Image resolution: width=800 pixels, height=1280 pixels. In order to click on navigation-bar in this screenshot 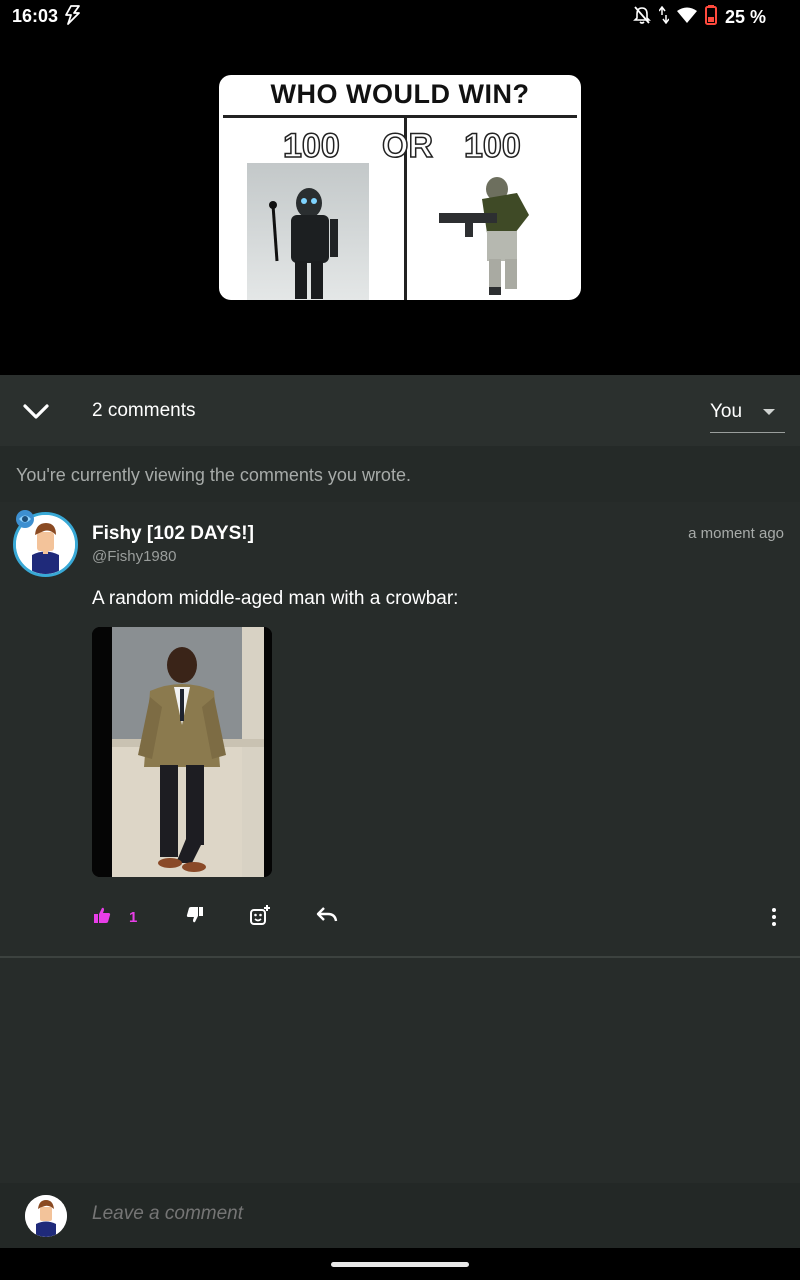, I will do `click(400, 1264)`.